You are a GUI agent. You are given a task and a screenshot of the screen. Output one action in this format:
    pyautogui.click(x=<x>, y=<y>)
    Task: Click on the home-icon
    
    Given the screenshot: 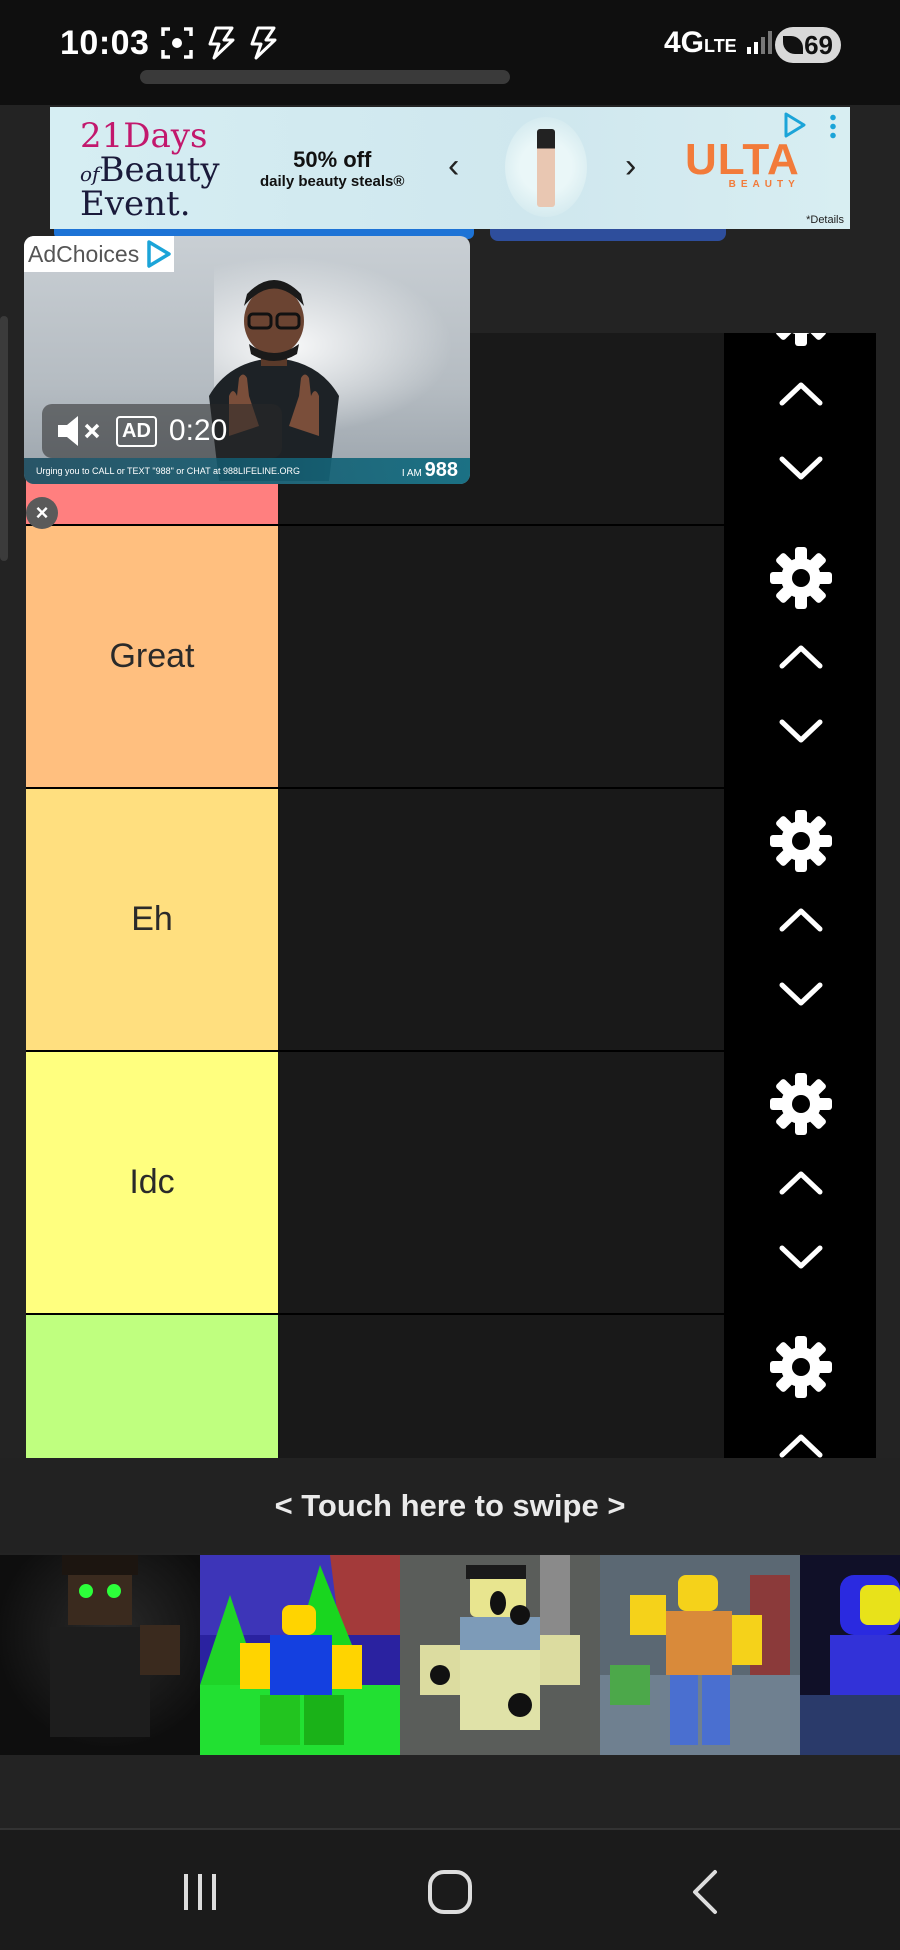 What is the action you would take?
    pyautogui.click(x=450, y=1892)
    